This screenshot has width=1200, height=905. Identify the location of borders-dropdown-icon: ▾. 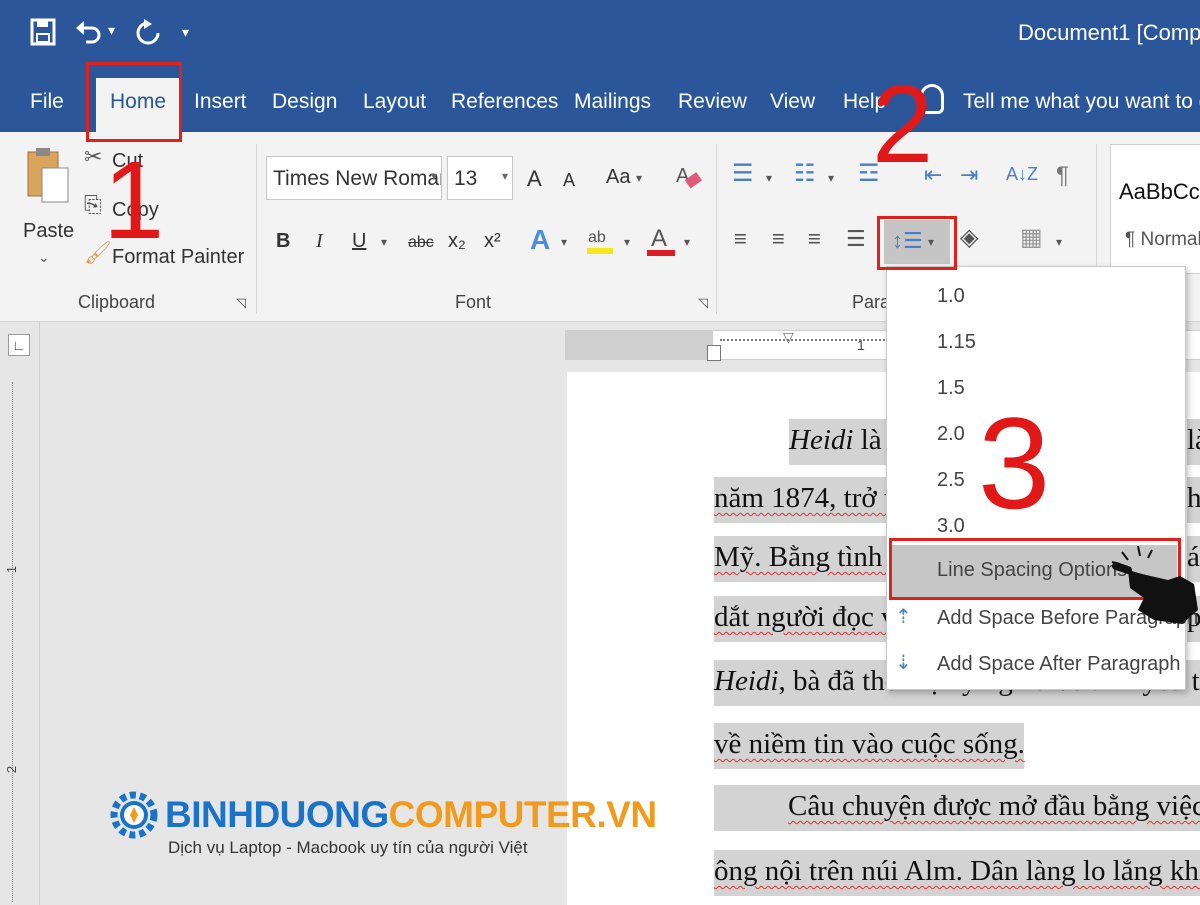
(1059, 242).